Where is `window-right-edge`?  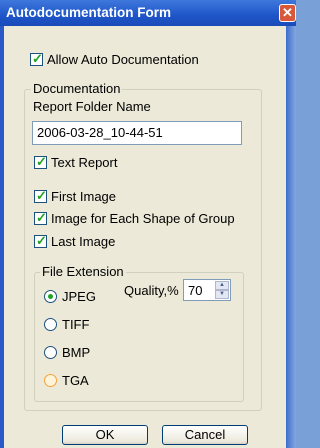
window-right-edge is located at coordinates (291, 237).